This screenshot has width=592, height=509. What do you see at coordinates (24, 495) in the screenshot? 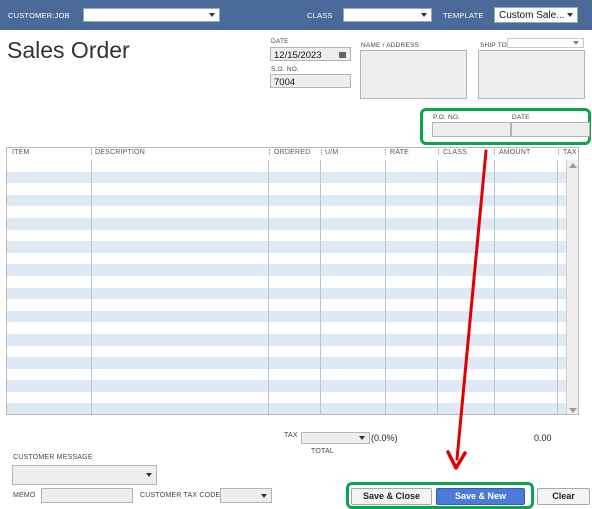
I see `memo-label: MEMO` at bounding box center [24, 495].